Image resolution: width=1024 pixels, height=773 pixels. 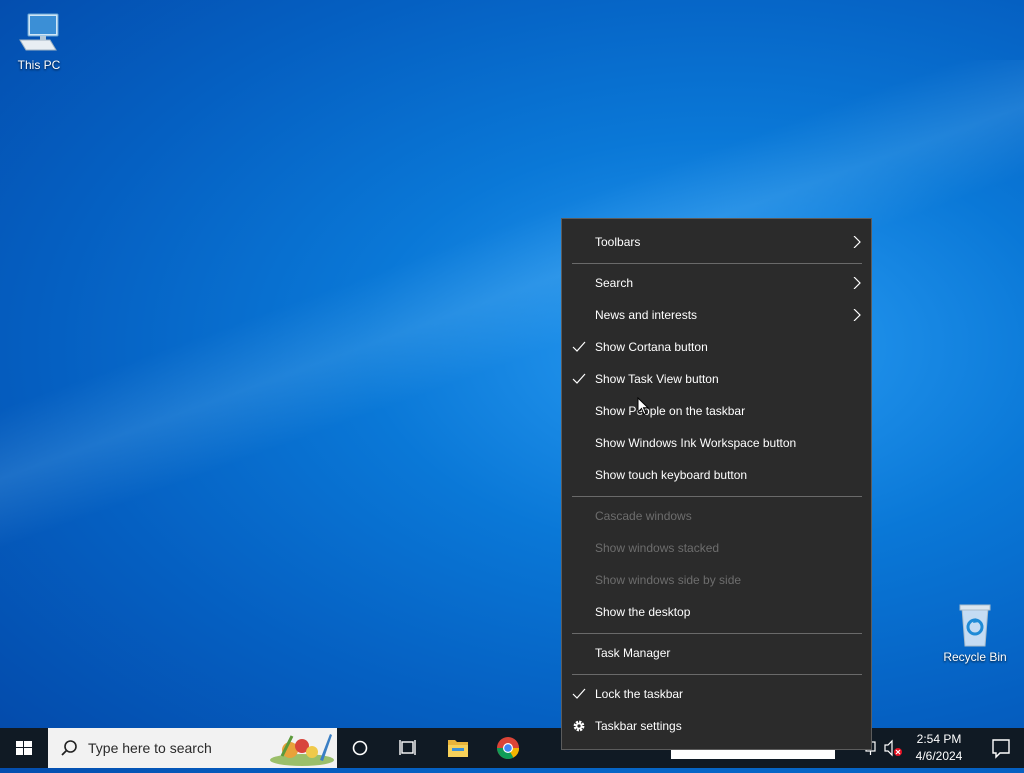 I want to click on taskbar-clock: 2:54 PM 4/6/2024, so click(x=939, y=748).